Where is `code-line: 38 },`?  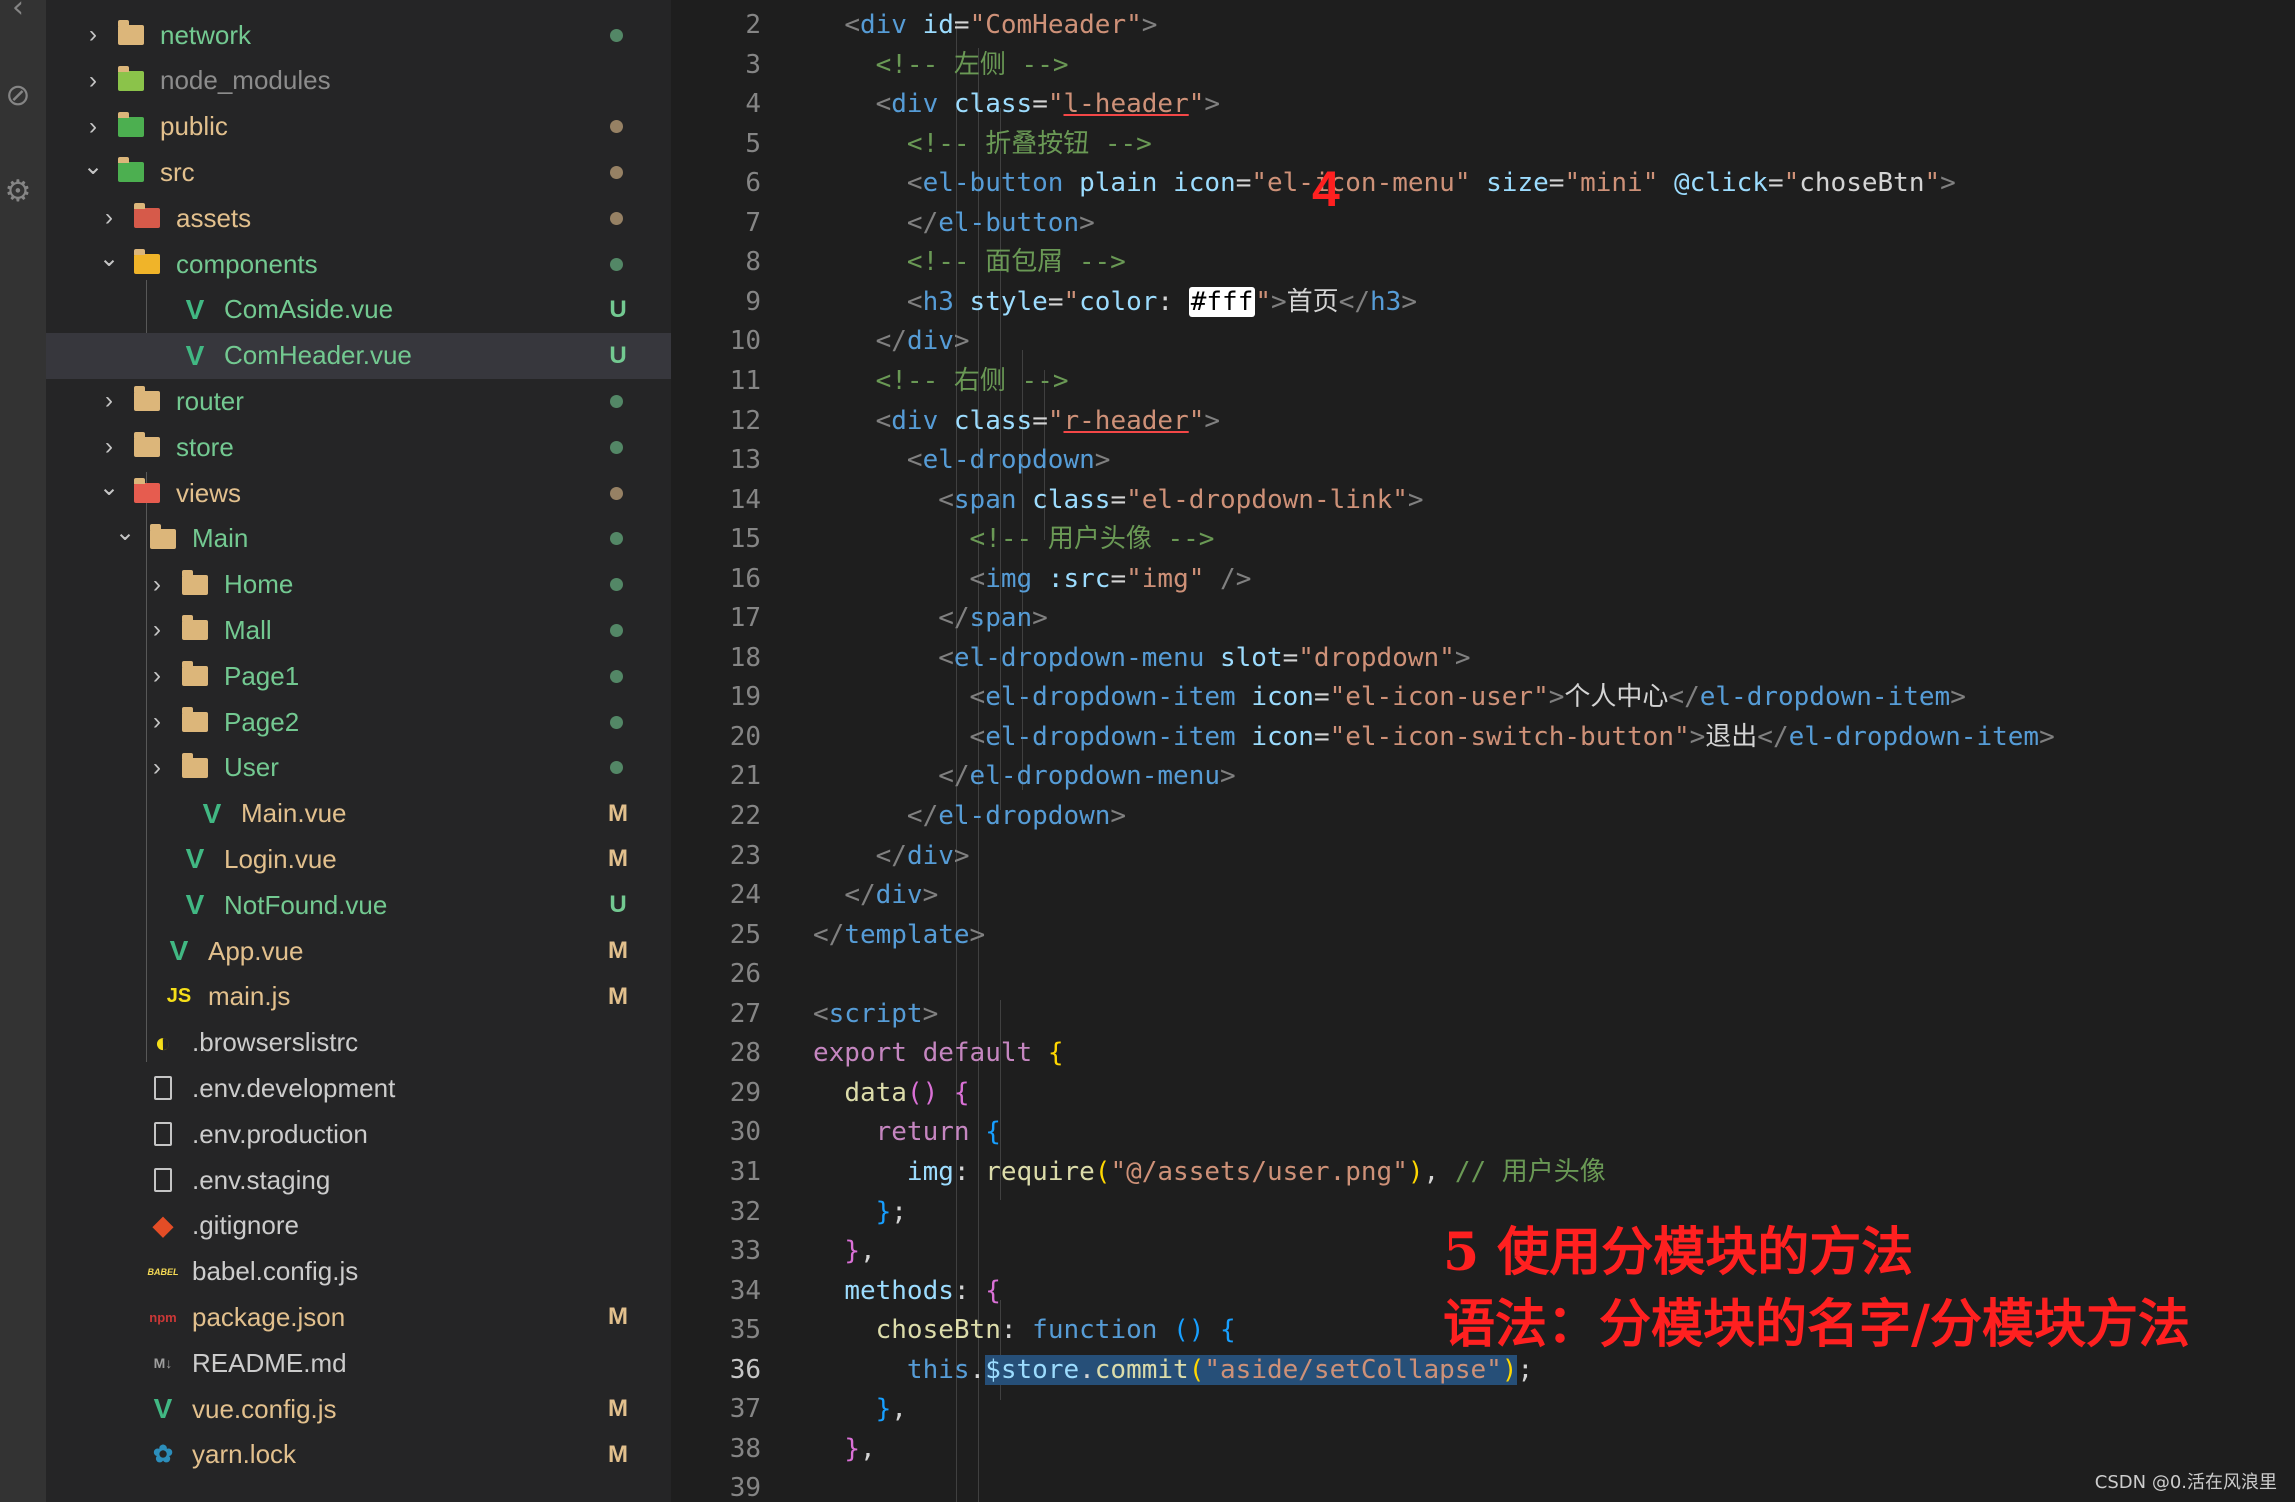 code-line: 38 }, is located at coordinates (1483, 1449).